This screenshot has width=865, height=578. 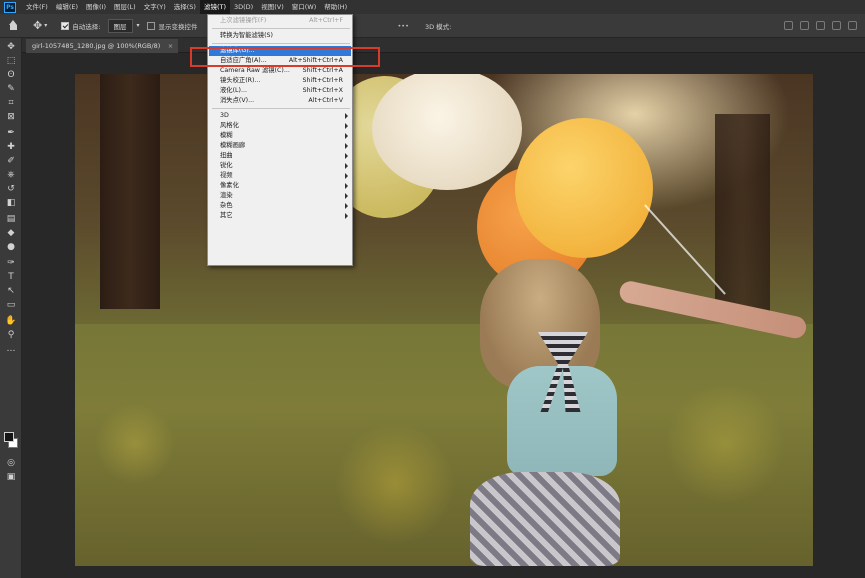 What do you see at coordinates (11, 277) in the screenshot?
I see `type-icon: T` at bounding box center [11, 277].